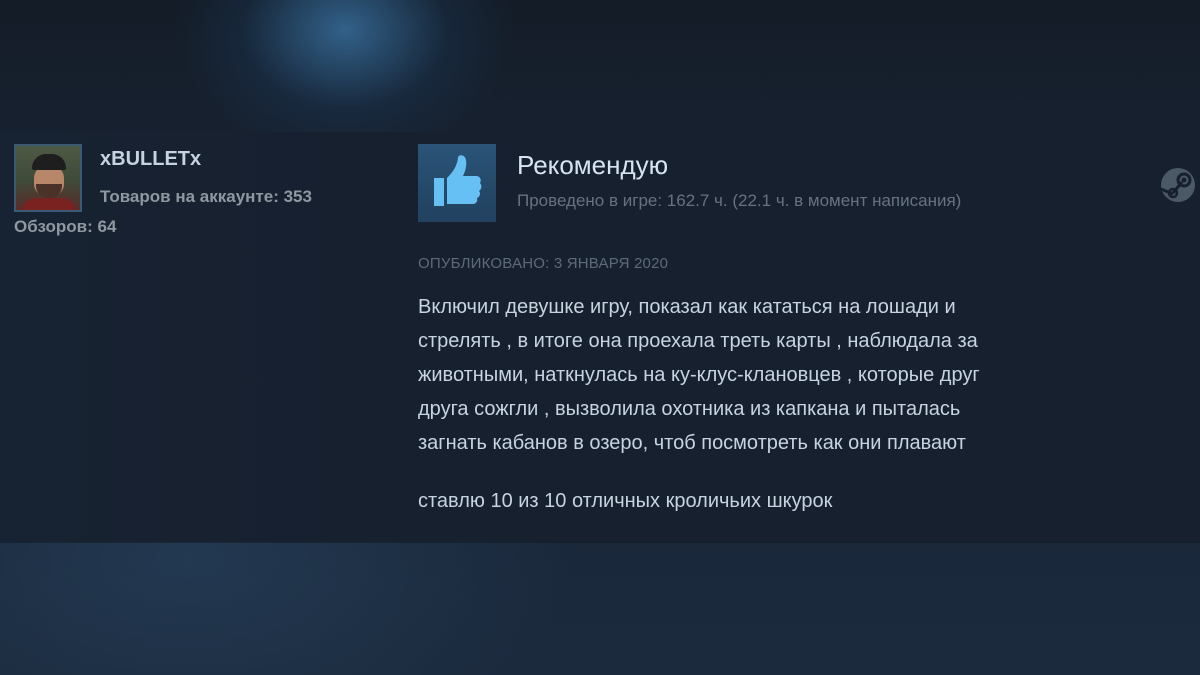 This screenshot has height=675, width=1200. What do you see at coordinates (592, 165) in the screenshot?
I see `verdict-title: Рекомендую` at bounding box center [592, 165].